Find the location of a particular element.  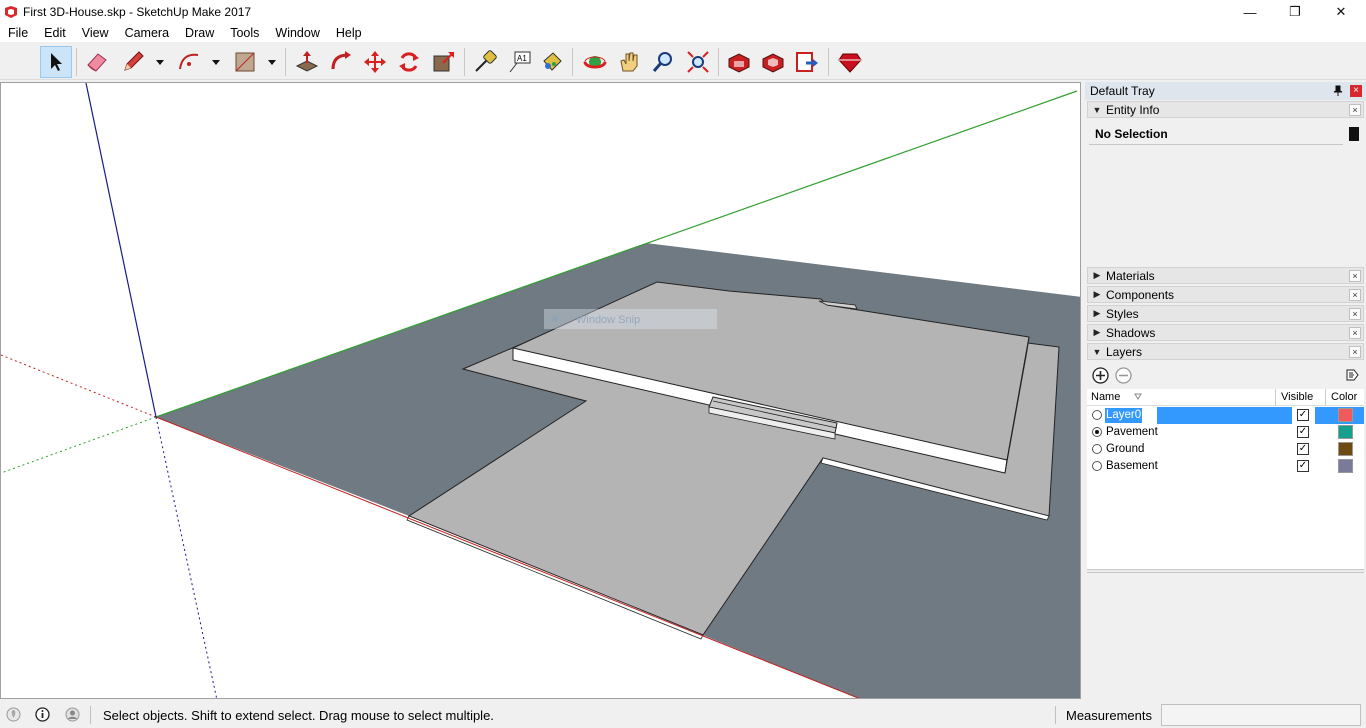

column-visible: Visible is located at coordinates (1297, 397).